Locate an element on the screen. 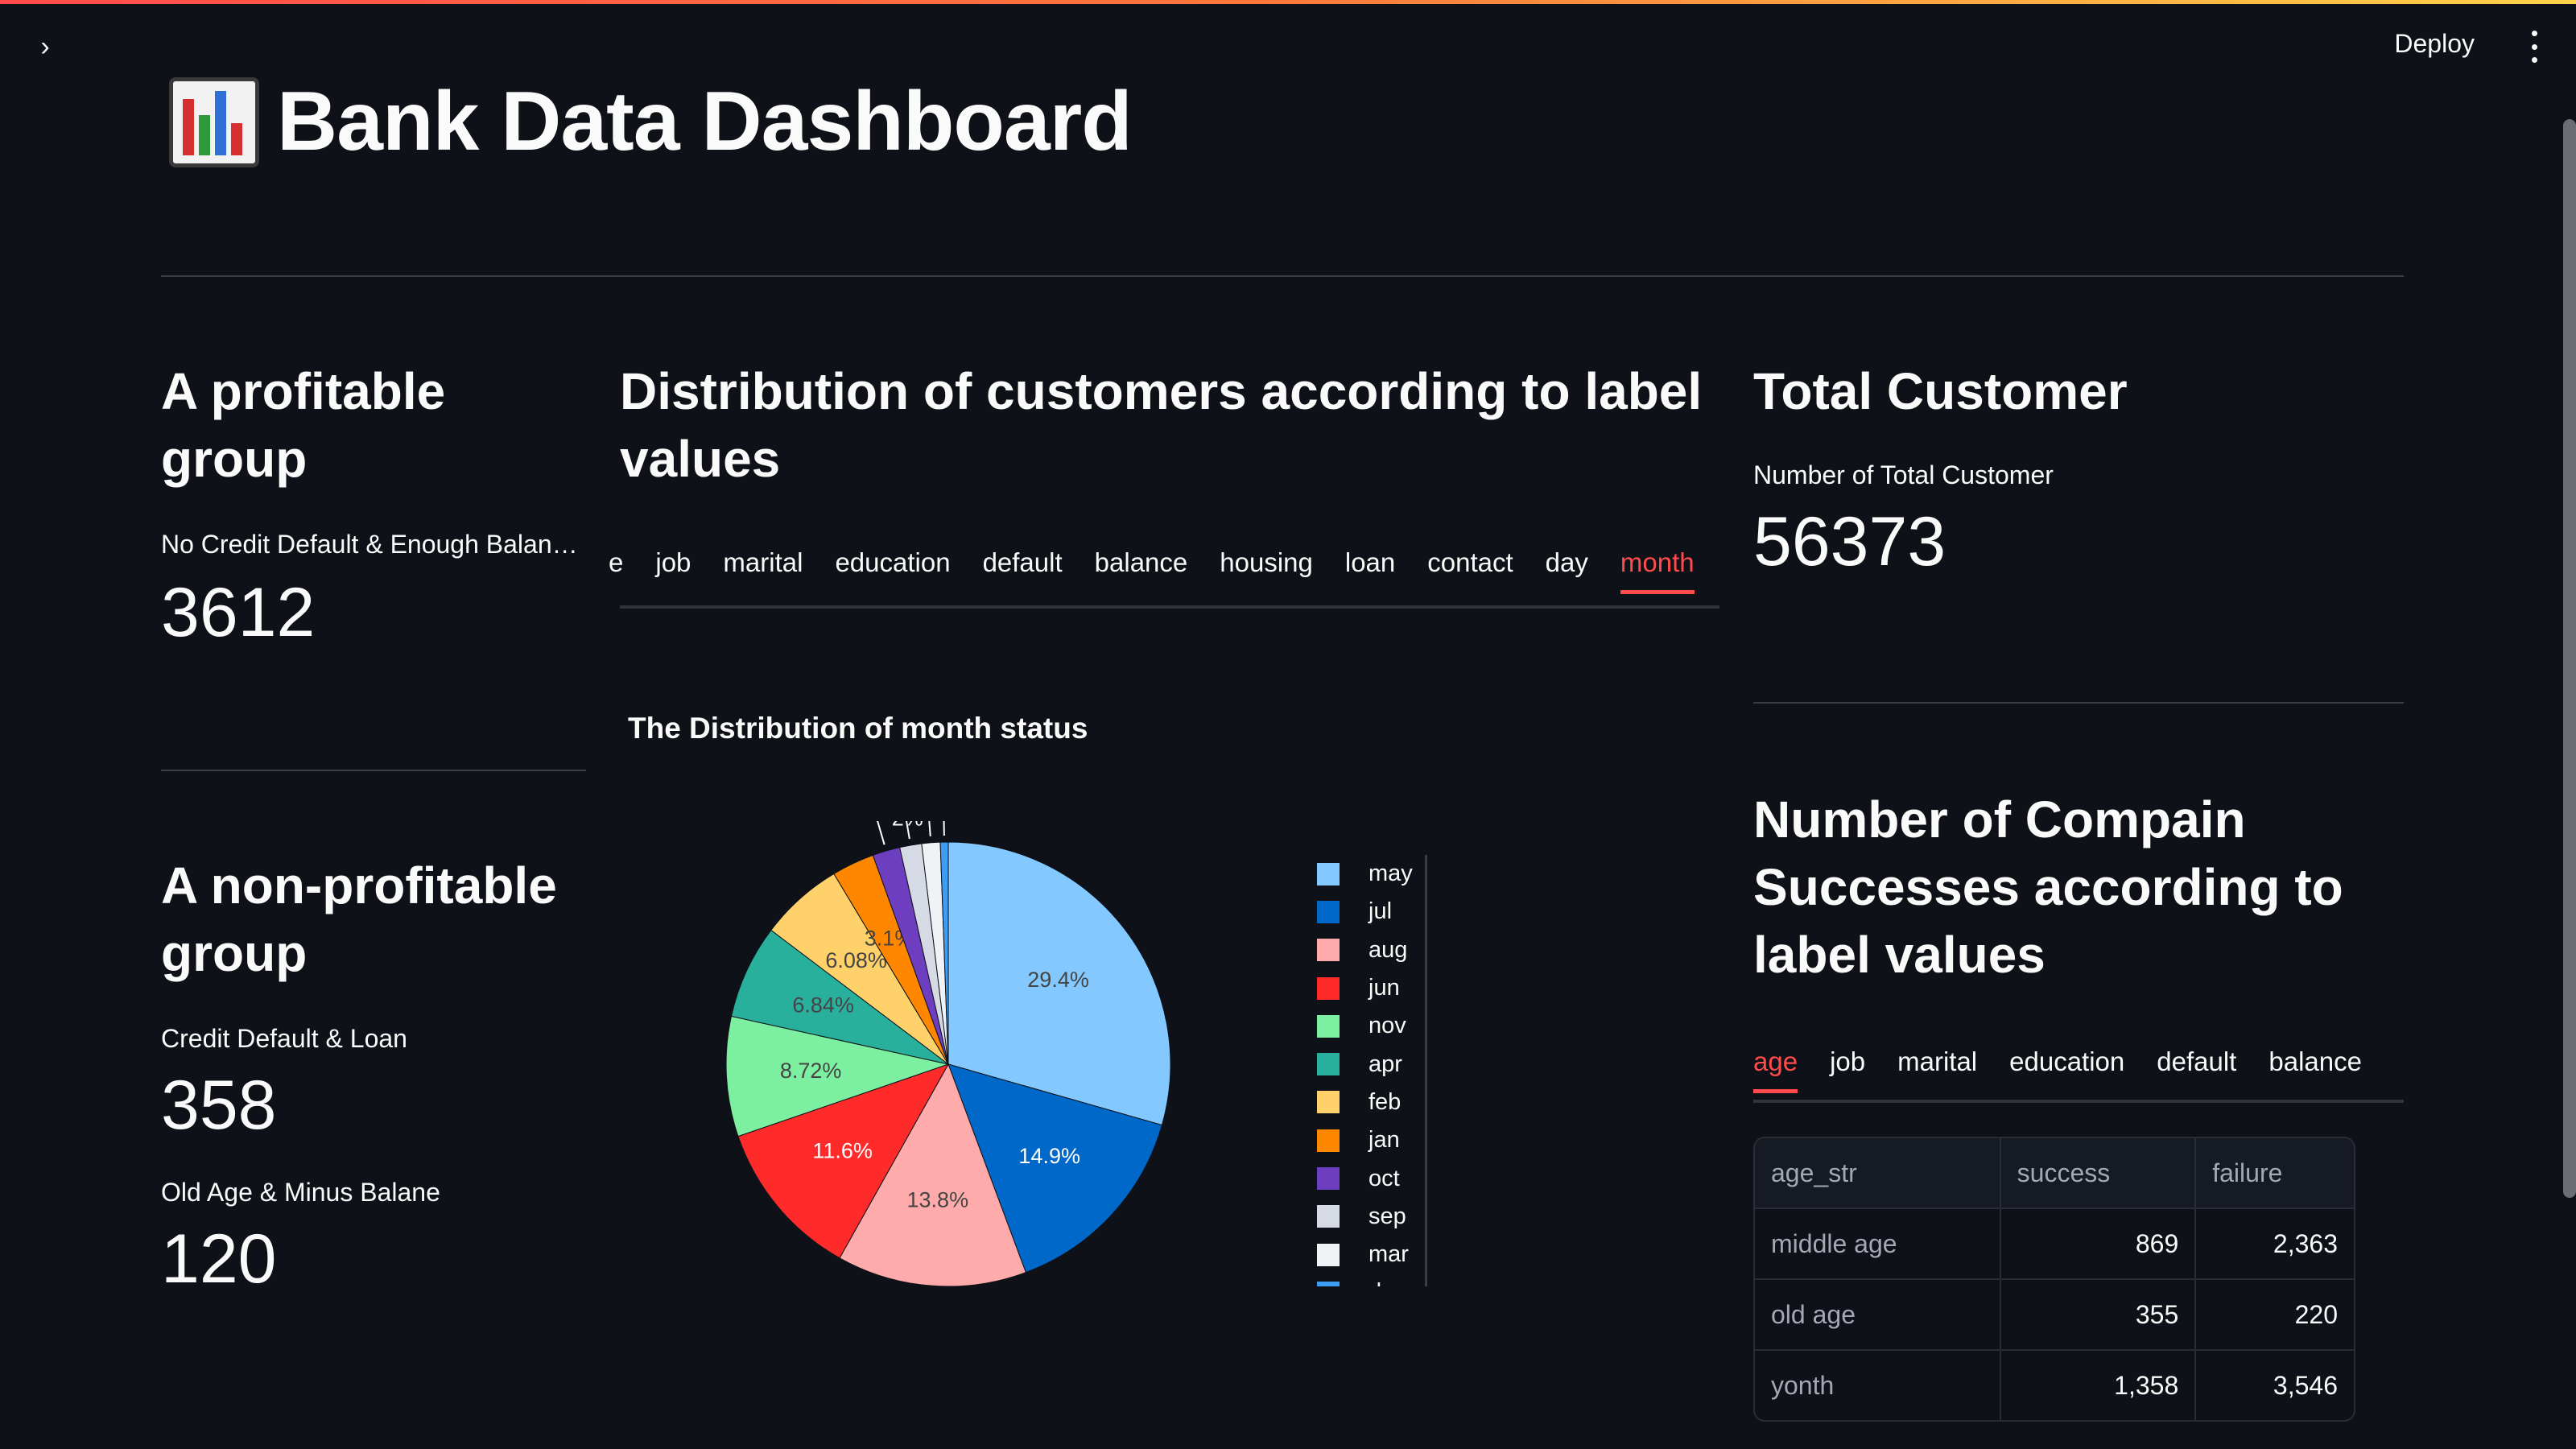 The height and width of the screenshot is (1449, 2576). tab-loan: loan is located at coordinates (1370, 570).